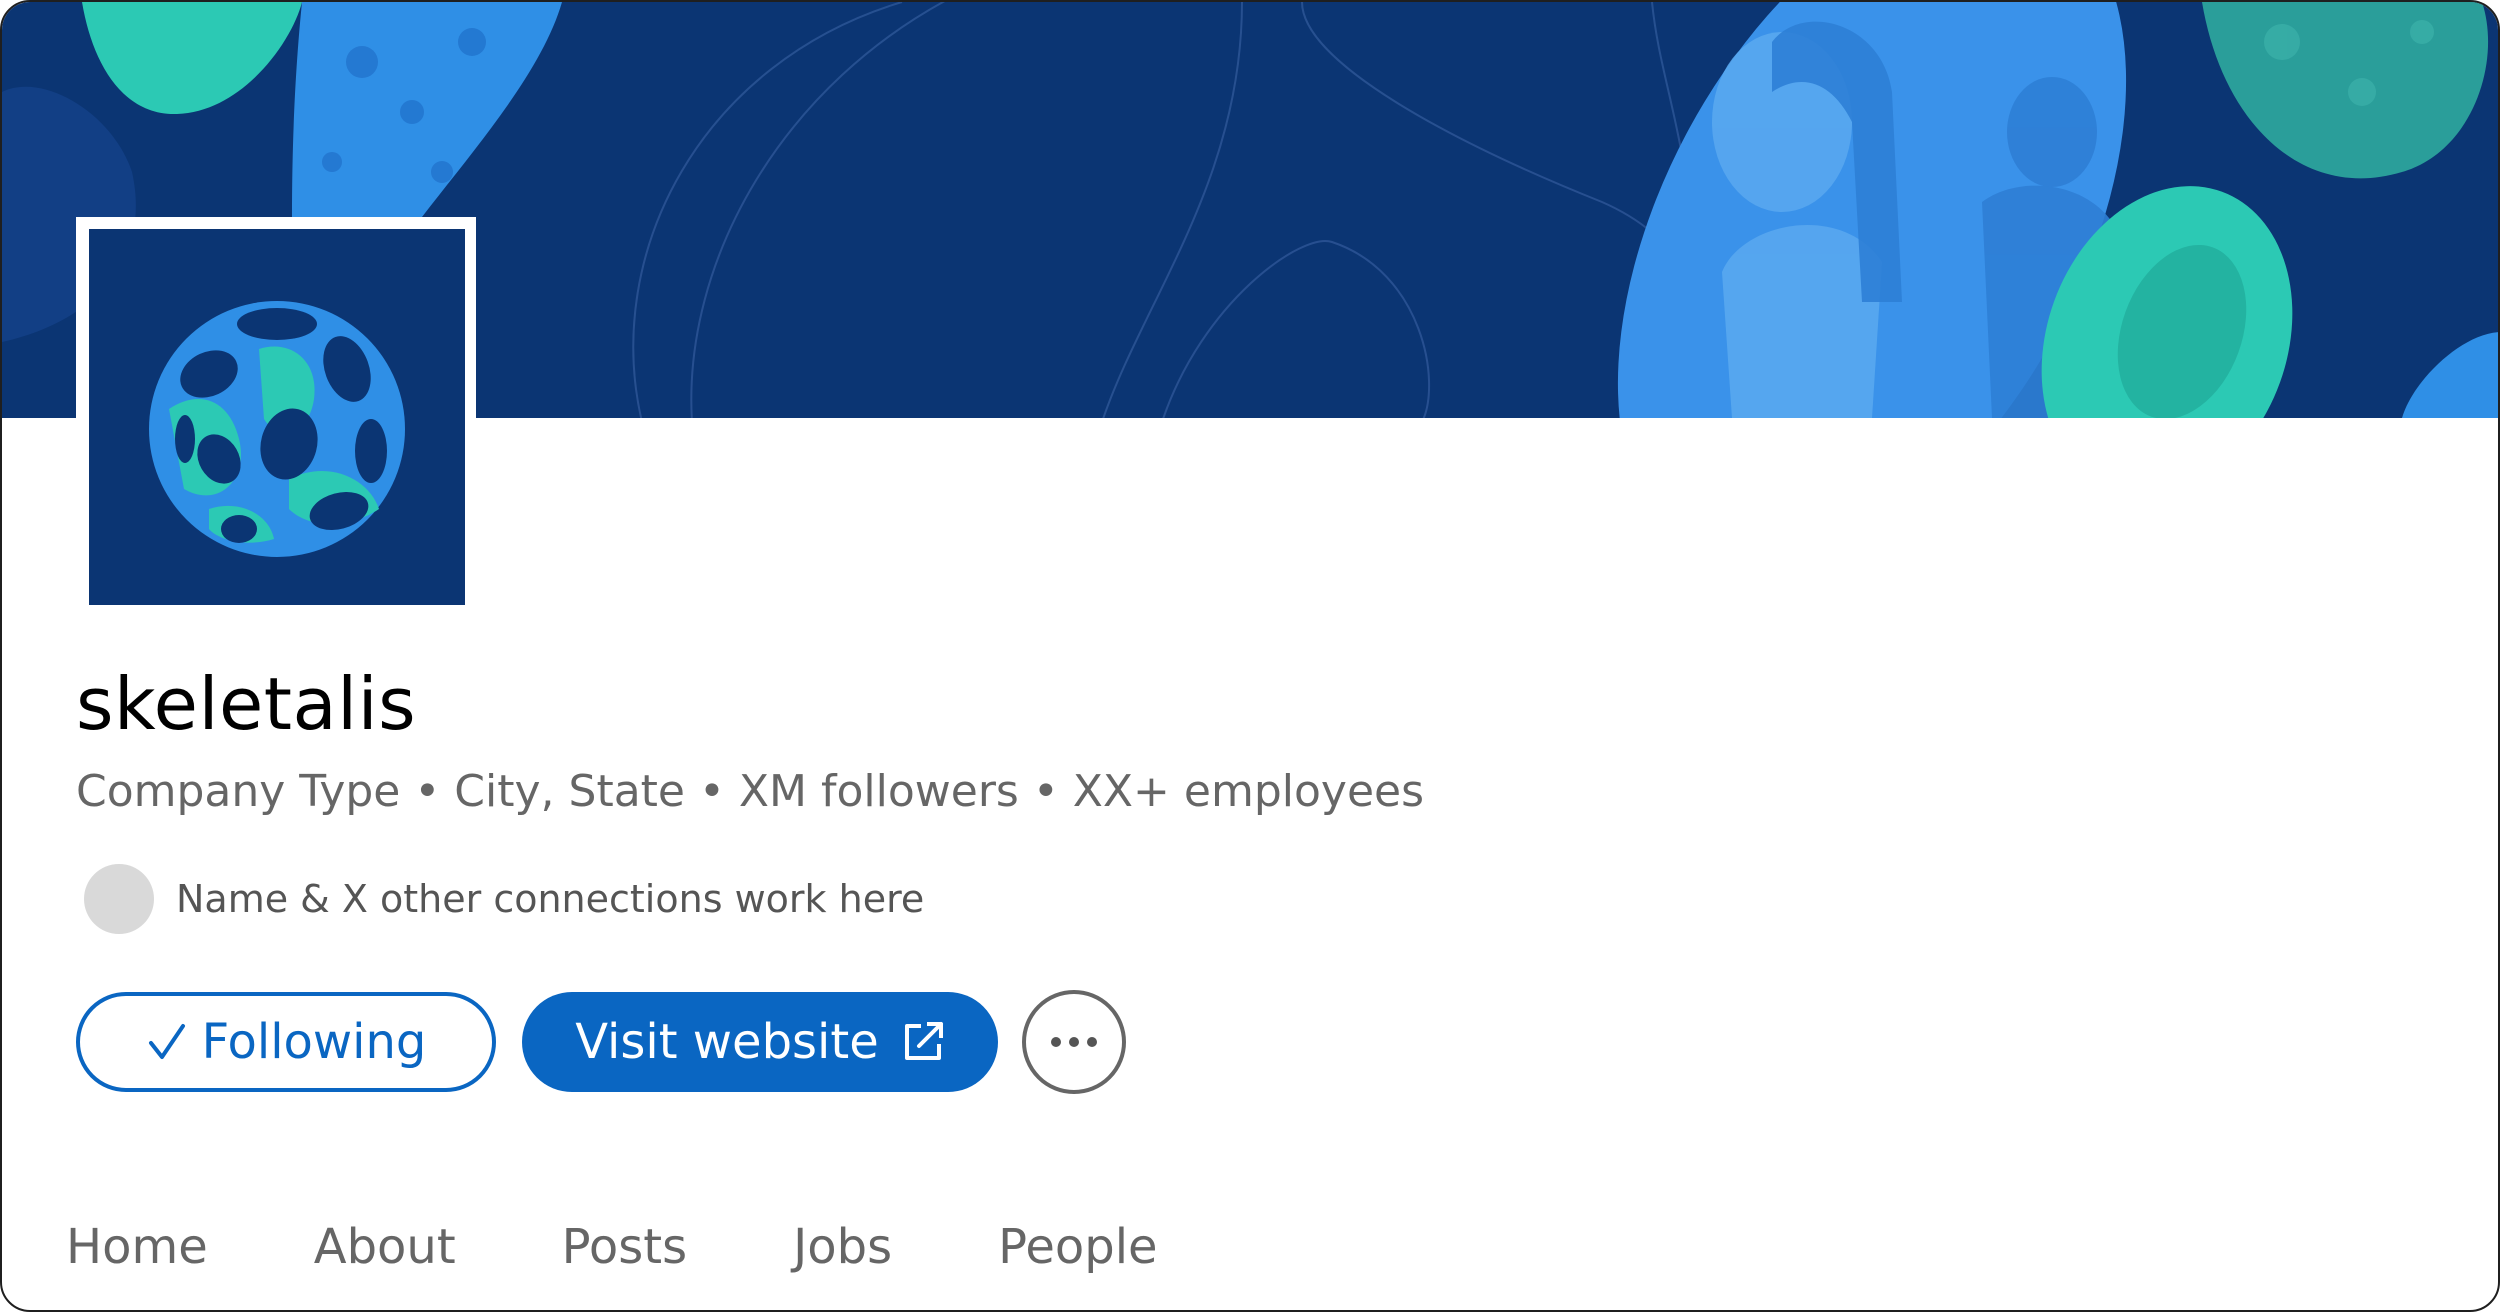  Describe the element at coordinates (137, 1247) in the screenshot. I see `tab-home: Home` at that location.